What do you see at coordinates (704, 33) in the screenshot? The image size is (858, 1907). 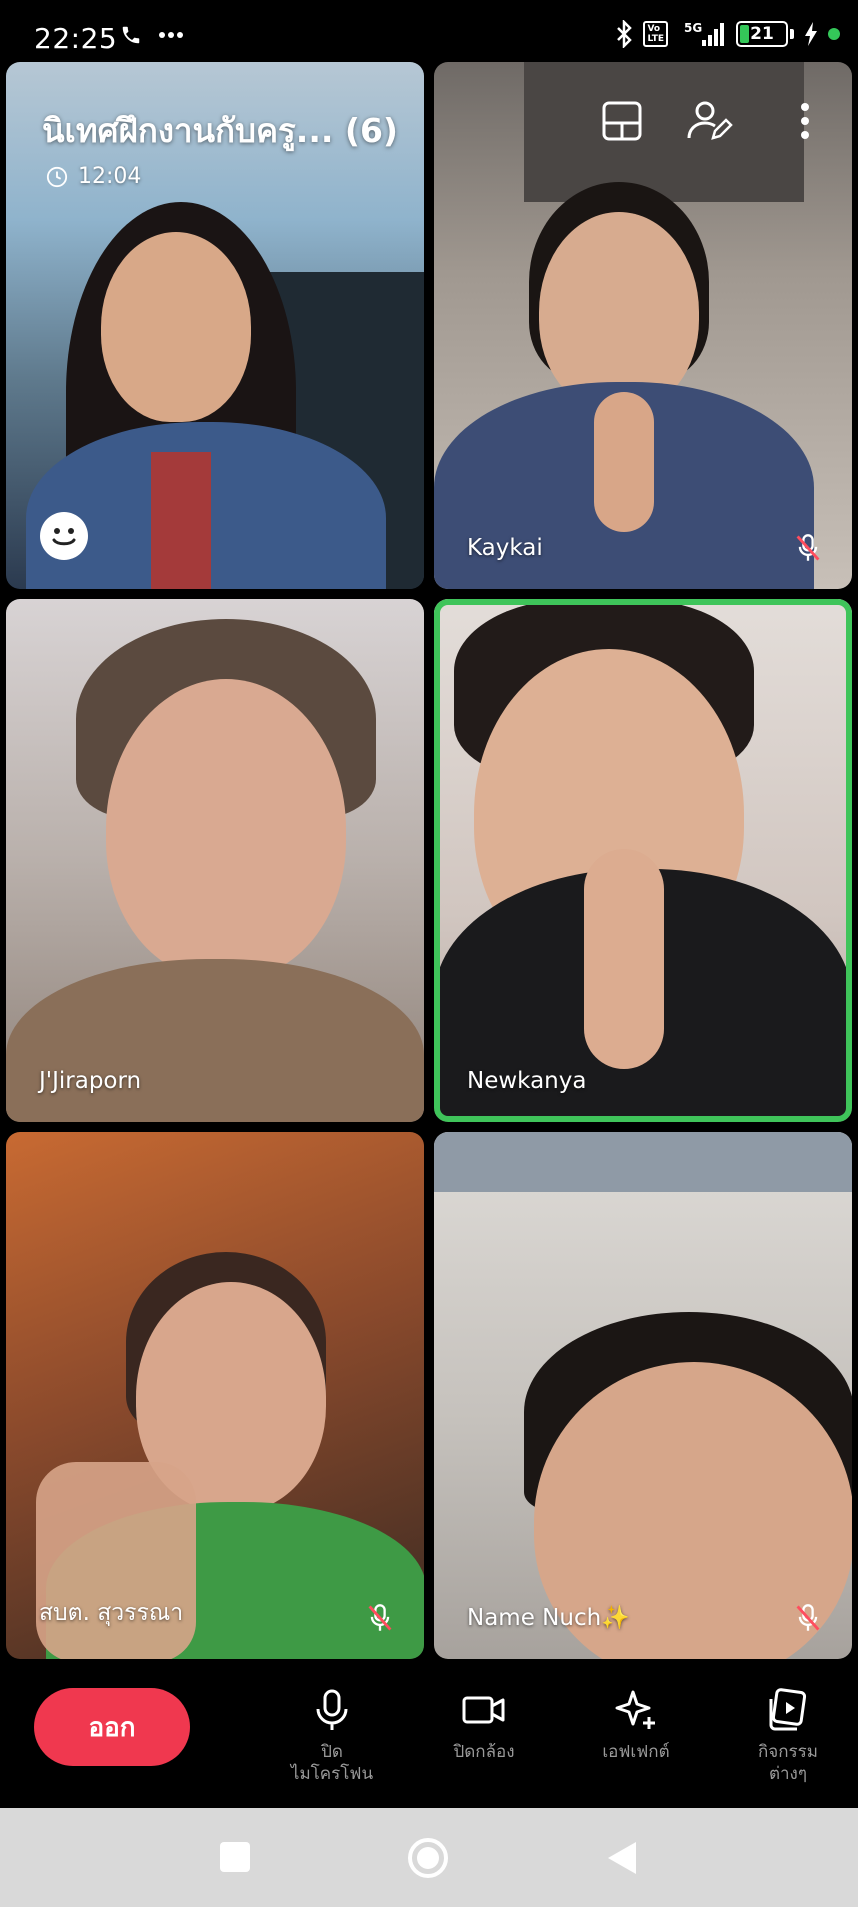 I see `signal-icon: 5G` at bounding box center [704, 33].